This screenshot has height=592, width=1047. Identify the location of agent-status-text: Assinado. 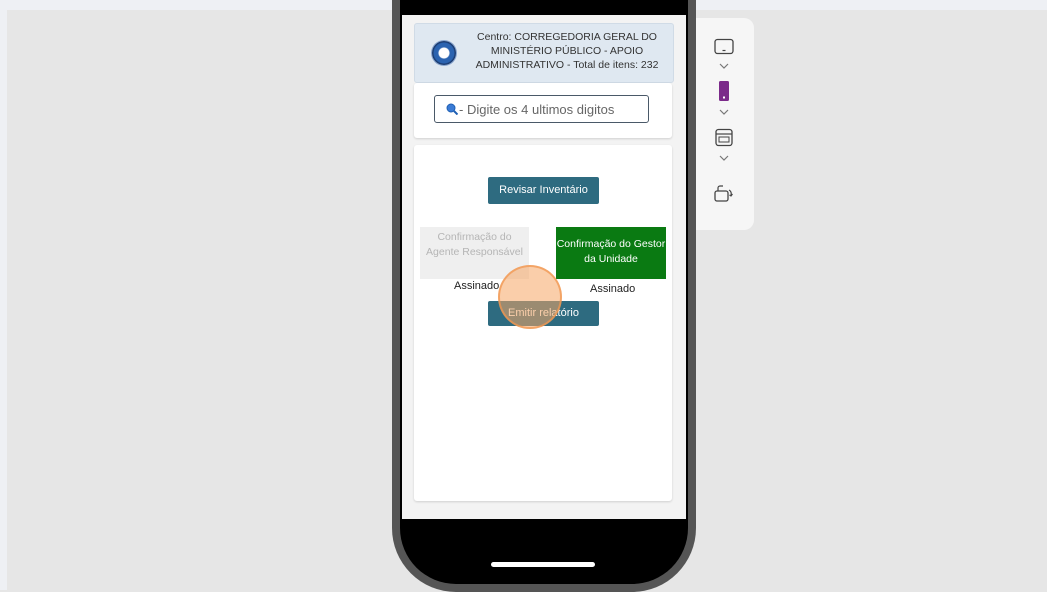
(477, 286).